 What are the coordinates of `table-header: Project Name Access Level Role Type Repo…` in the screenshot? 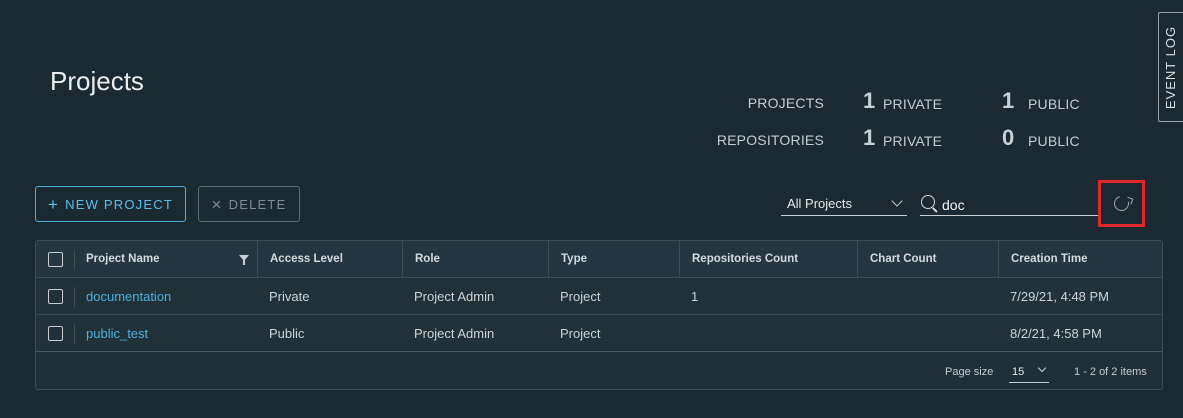 It's located at (599, 259).